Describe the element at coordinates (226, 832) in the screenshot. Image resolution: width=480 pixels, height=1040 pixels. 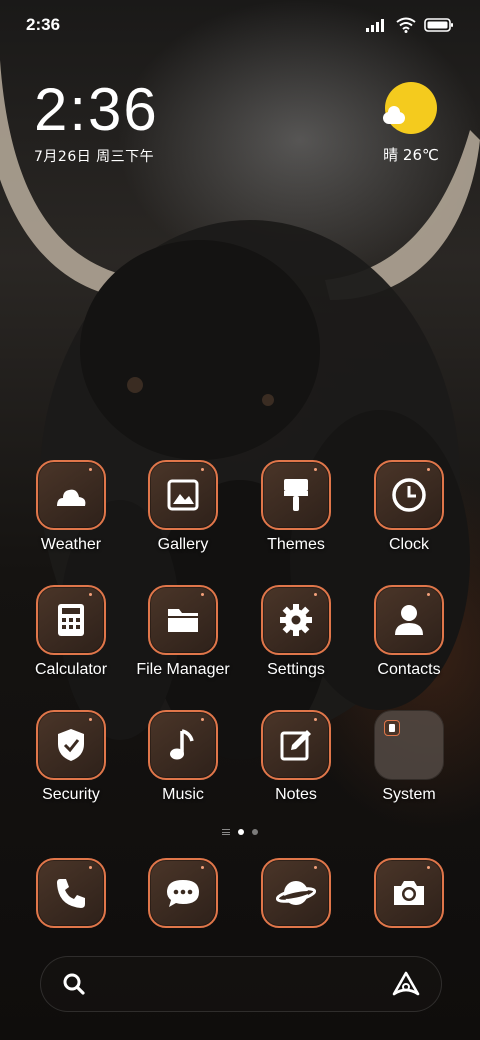
I see `minus-one-screen-indicator` at that location.